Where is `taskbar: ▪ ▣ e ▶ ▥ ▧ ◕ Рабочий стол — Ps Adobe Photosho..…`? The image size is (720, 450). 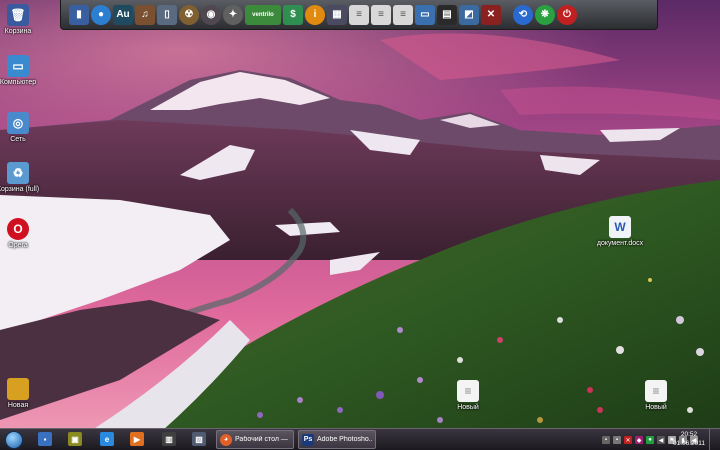 taskbar: ▪ ▣ e ▶ ▥ ▧ ◕ Рабочий стол — Ps Adobe Photosho..… is located at coordinates (360, 439).